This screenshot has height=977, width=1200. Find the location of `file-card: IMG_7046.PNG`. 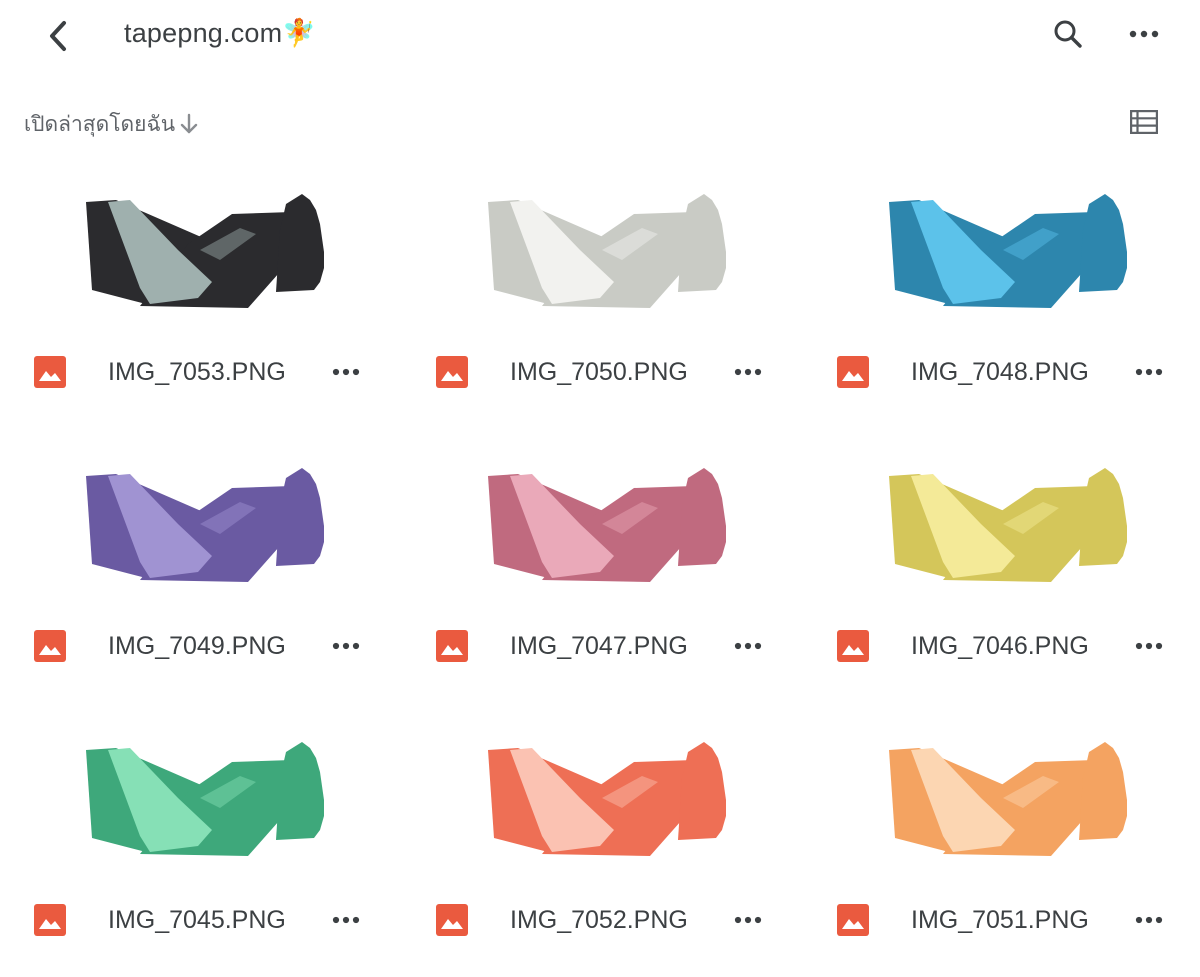

file-card: IMG_7046.PNG is located at coordinates (1001, 571).